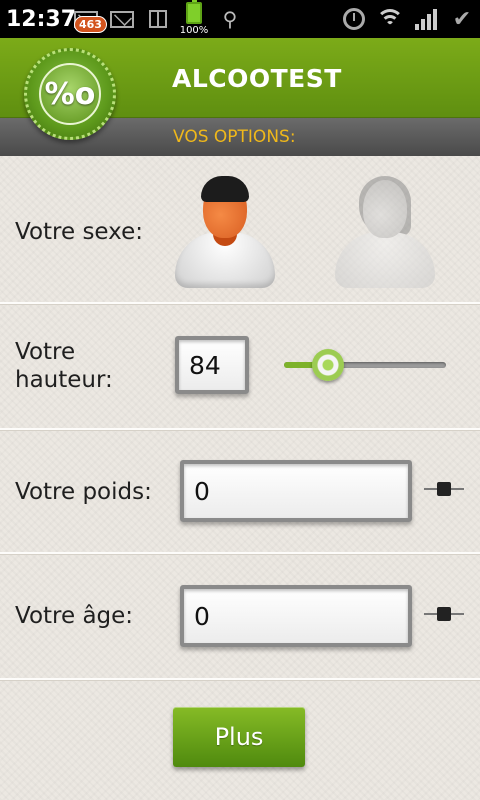 This screenshot has height=800, width=480. What do you see at coordinates (426, 19) in the screenshot?
I see `signal-icon` at bounding box center [426, 19].